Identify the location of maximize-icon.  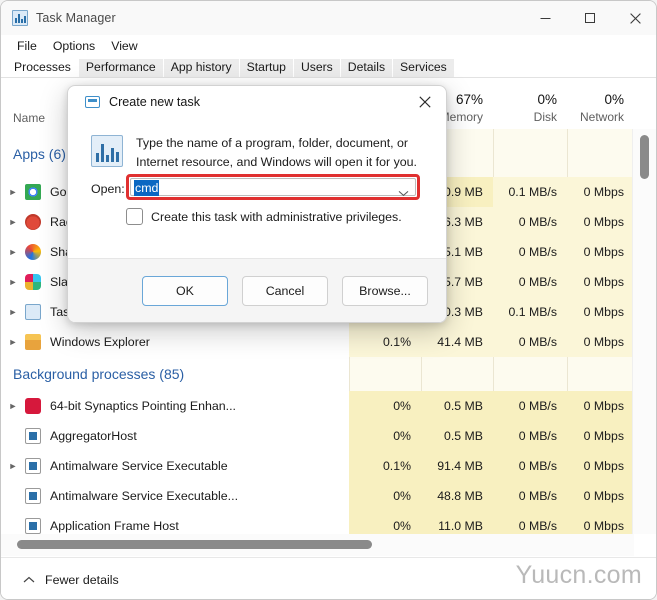
(590, 18).